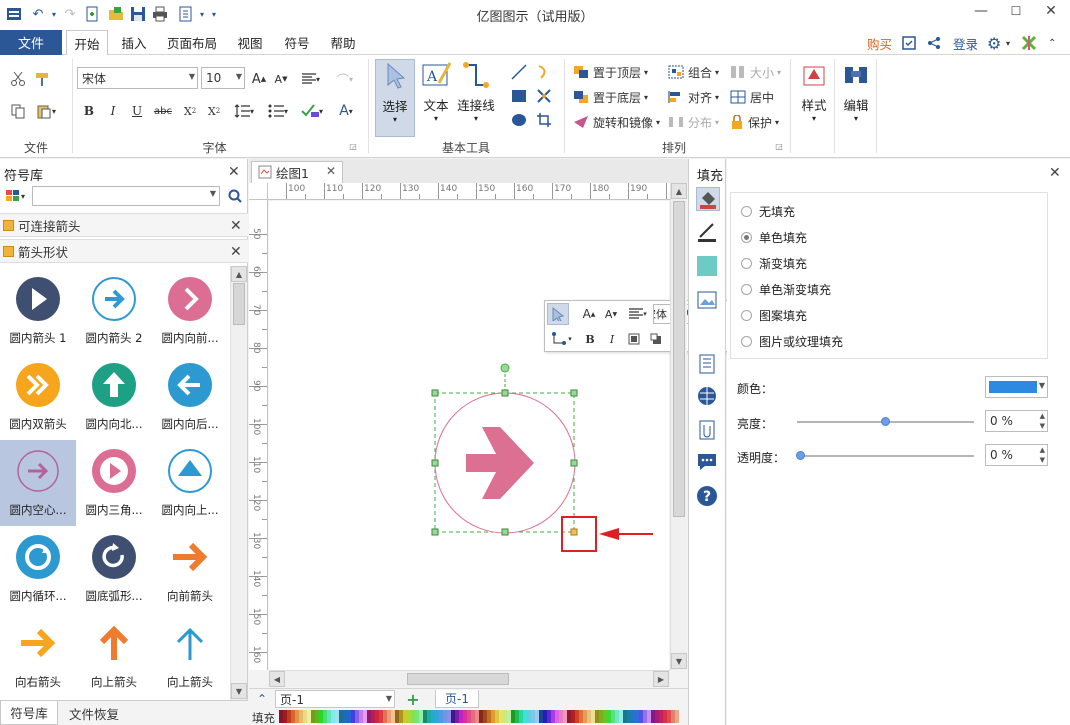 This screenshot has height=725, width=1070. I want to click on document-list-icon, so click(708, 365).